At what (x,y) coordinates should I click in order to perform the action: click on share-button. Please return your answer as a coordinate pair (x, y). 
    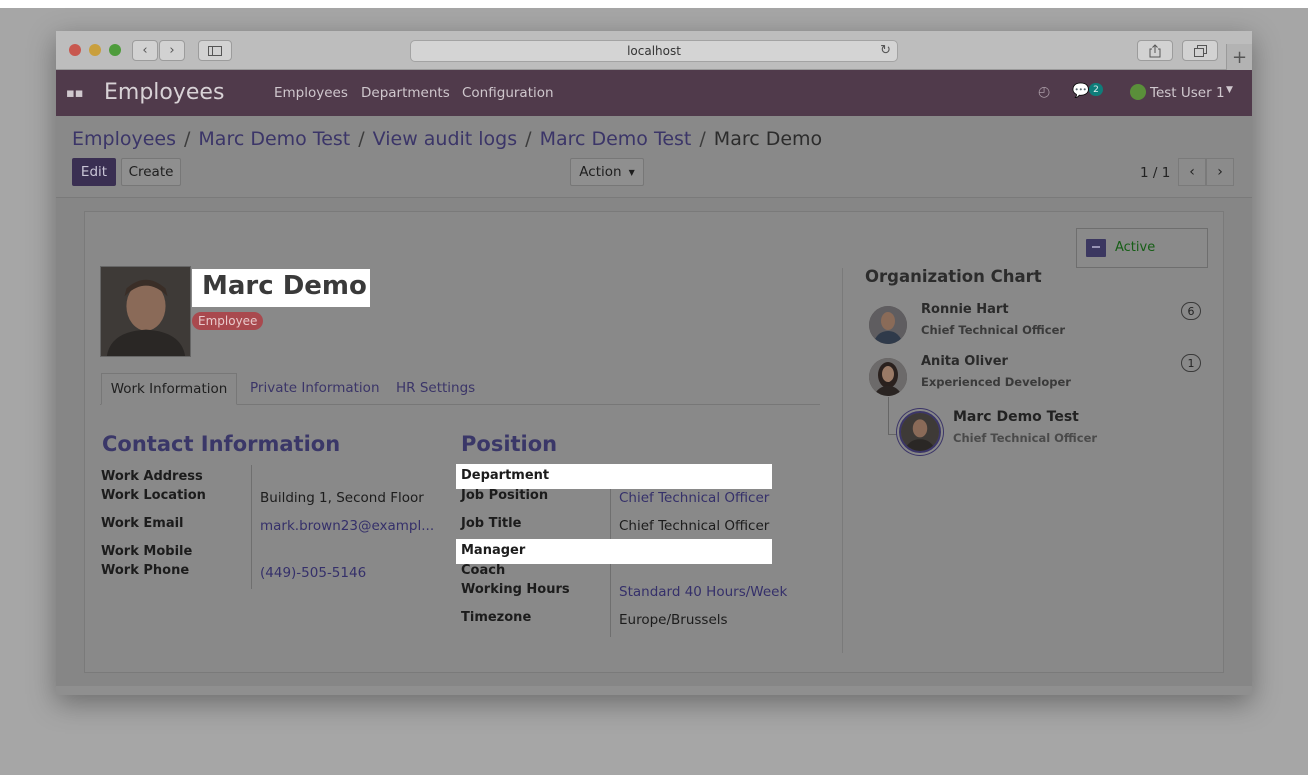
    Looking at the image, I should click on (1155, 50).